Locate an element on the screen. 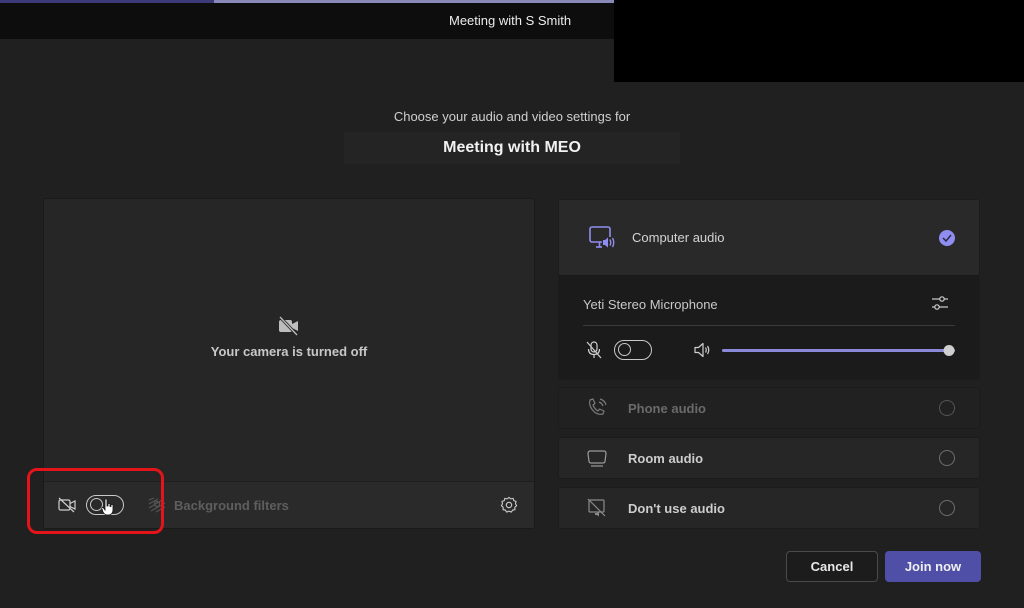 This screenshot has height=608, width=1024. room-device-icon is located at coordinates (597, 458).